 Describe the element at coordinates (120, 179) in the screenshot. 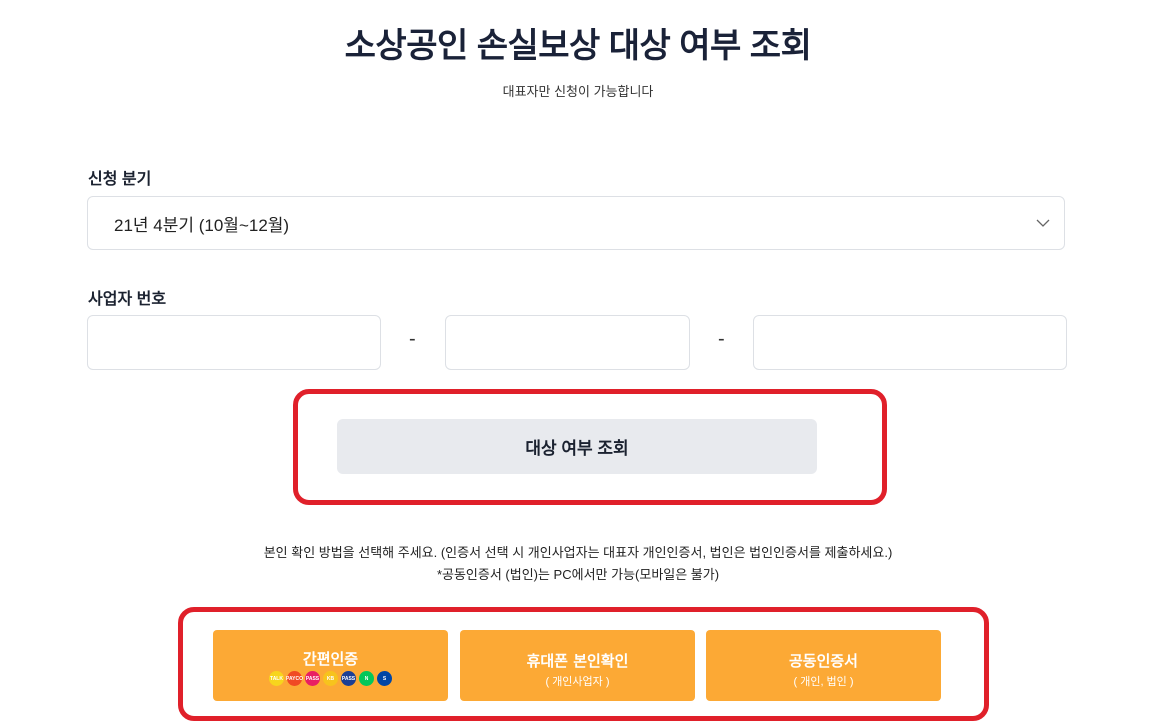

I see `quarter-label: 신청 분기` at that location.